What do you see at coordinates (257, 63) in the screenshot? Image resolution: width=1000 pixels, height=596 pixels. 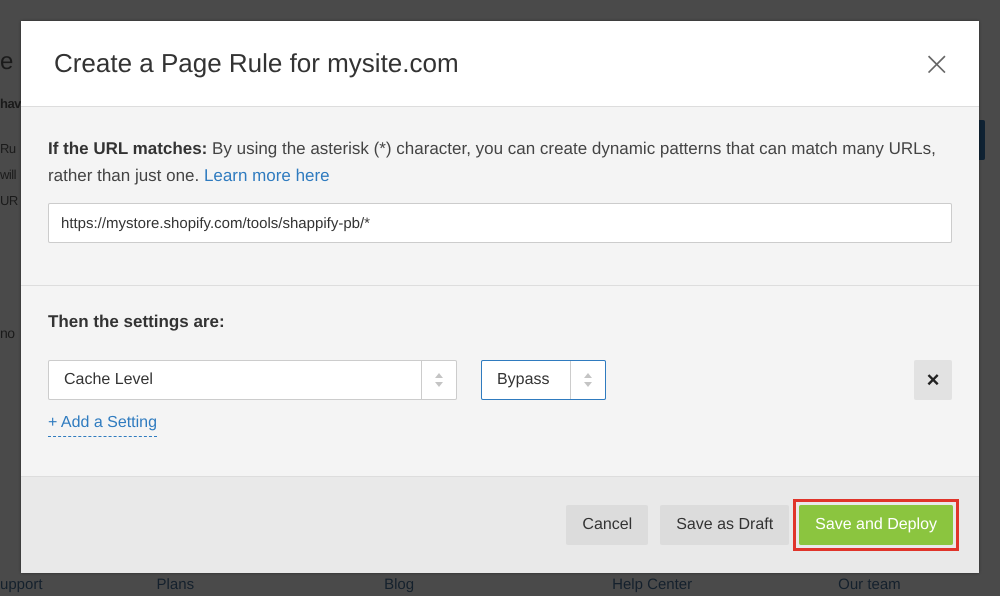 I see `dialog-title: Create a Page Rule for mysite.com` at bounding box center [257, 63].